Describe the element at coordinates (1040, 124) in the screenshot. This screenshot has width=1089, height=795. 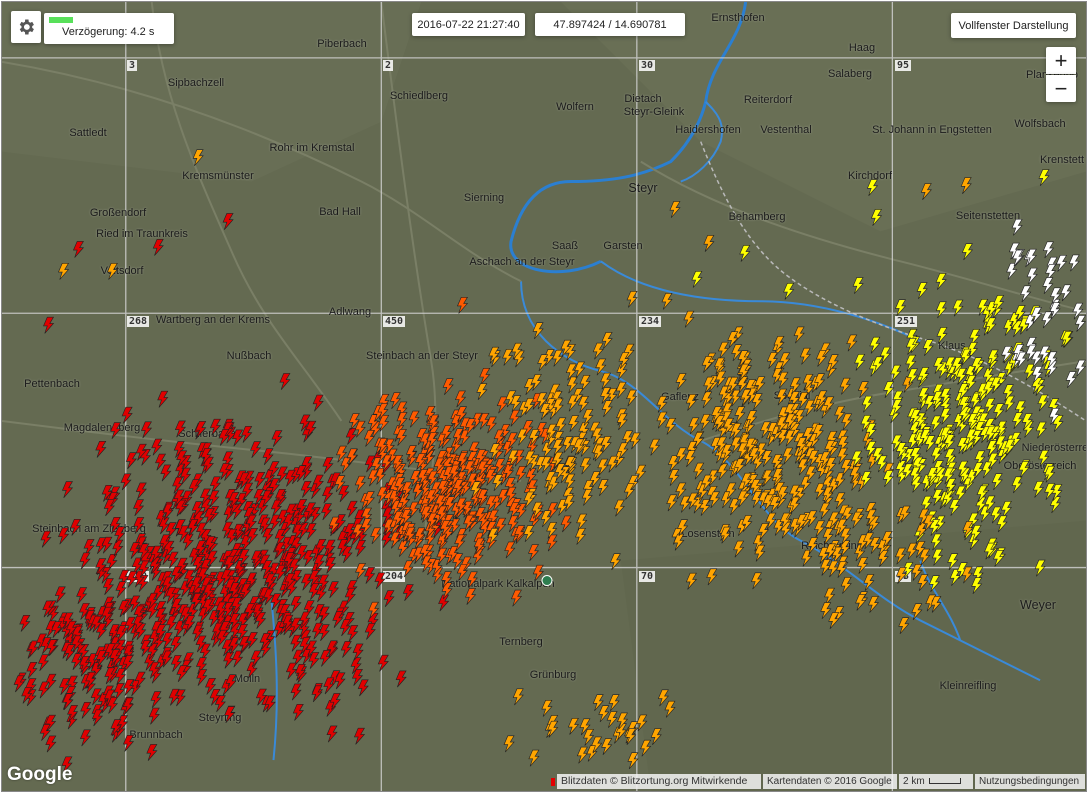
I see `place-label: Wolfsbach` at that location.